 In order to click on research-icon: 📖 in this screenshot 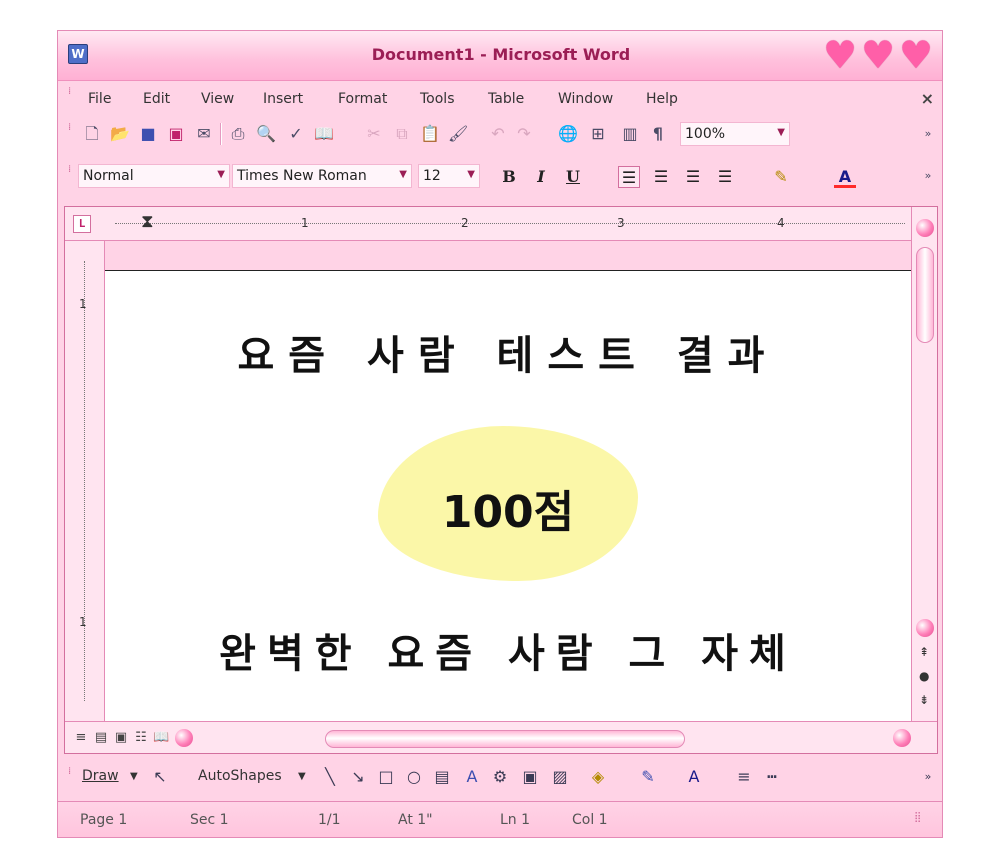, I will do `click(324, 134)`.